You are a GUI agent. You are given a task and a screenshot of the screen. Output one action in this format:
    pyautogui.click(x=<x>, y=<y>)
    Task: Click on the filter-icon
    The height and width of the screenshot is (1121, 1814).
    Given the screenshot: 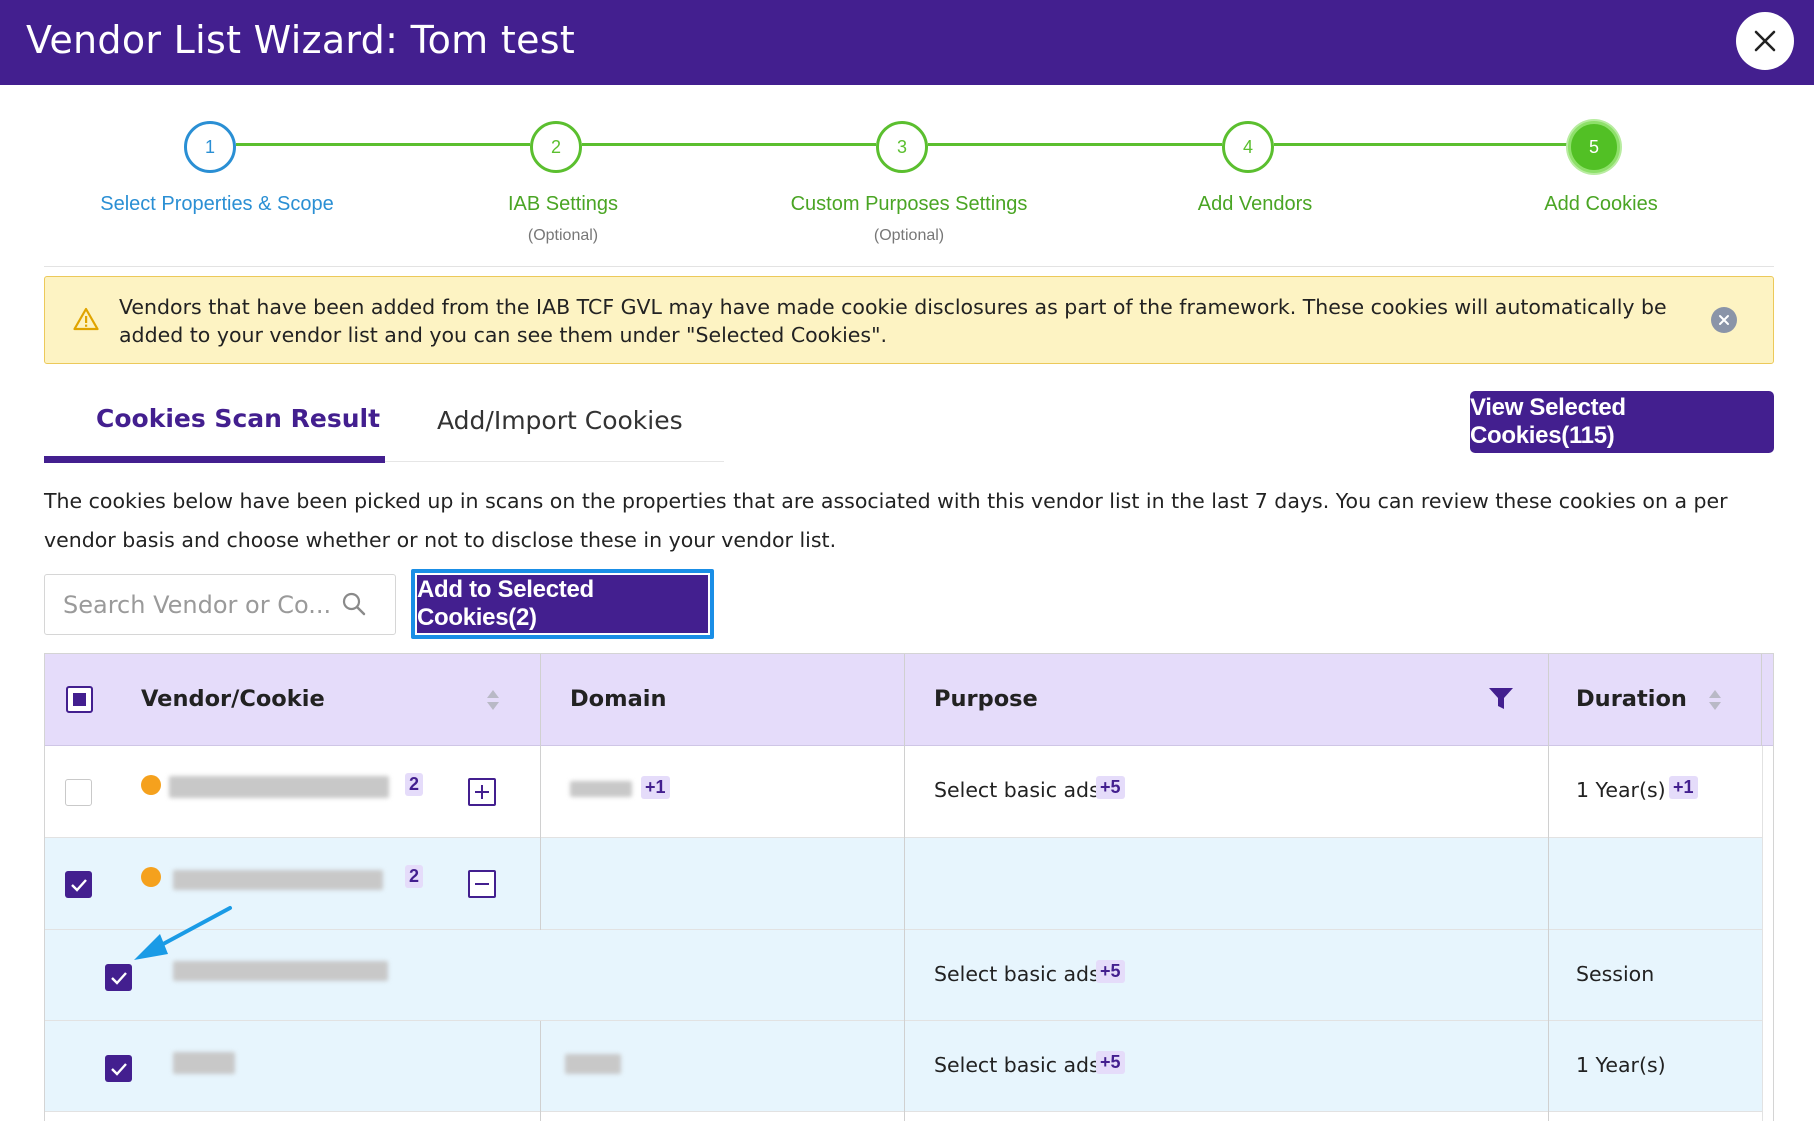 What is the action you would take?
    pyautogui.click(x=1501, y=699)
    